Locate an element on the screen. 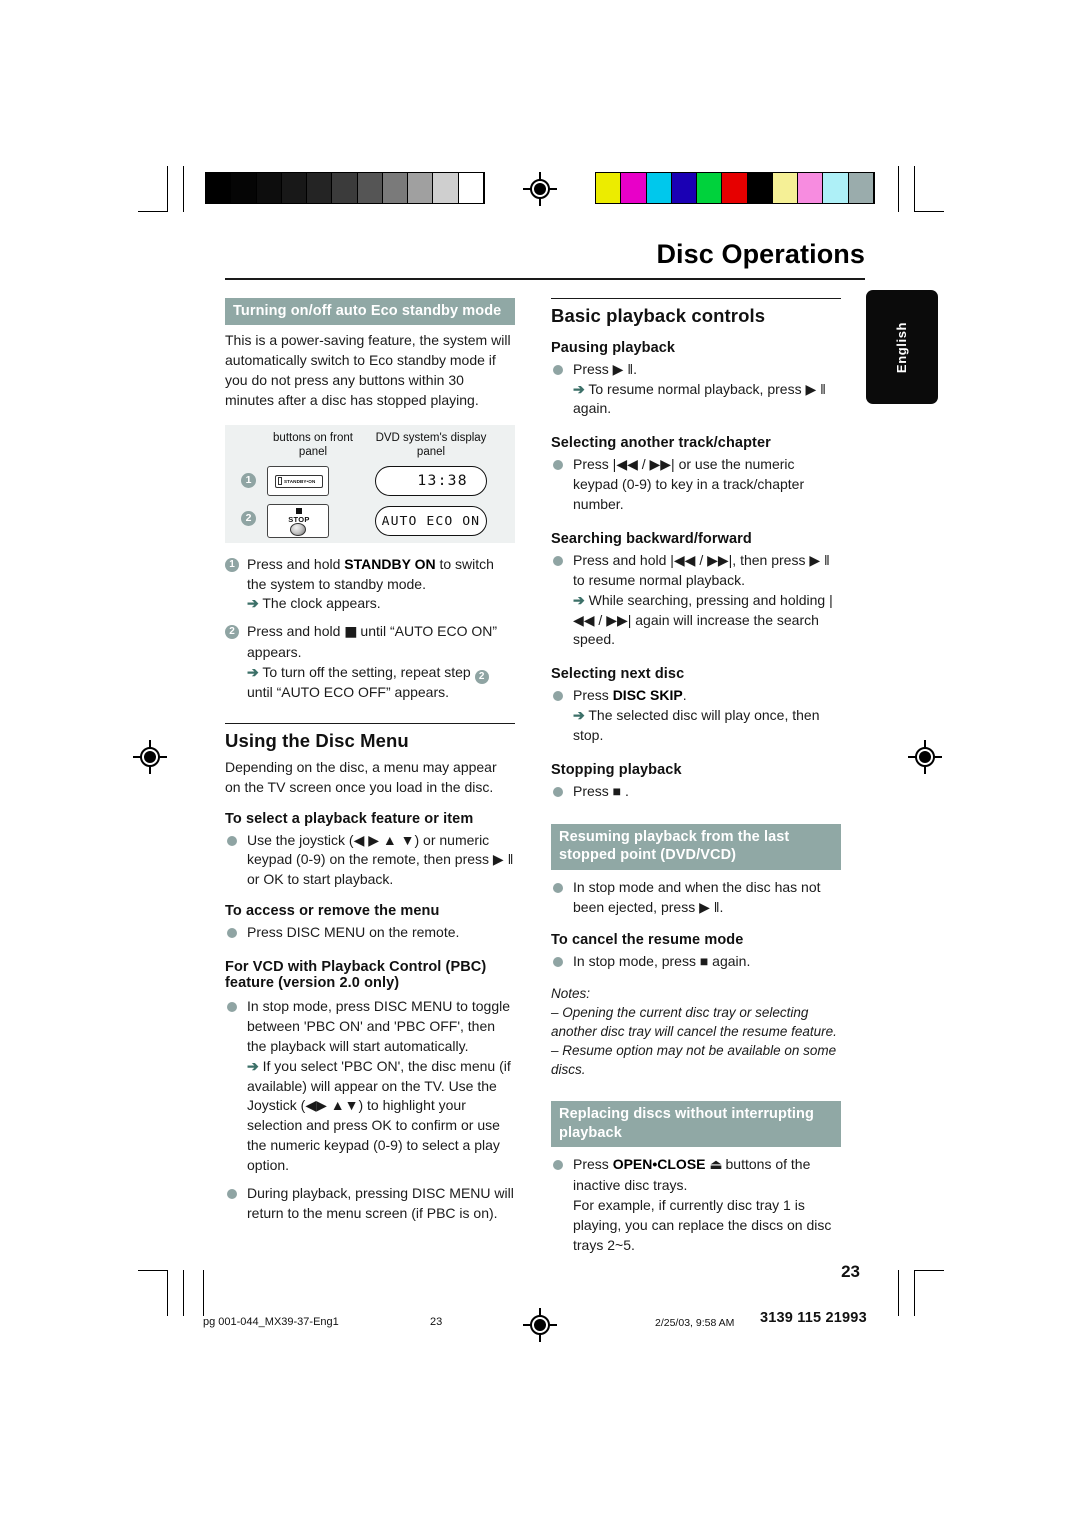  stopping-playback-bullet: Press ■ . is located at coordinates (696, 792).